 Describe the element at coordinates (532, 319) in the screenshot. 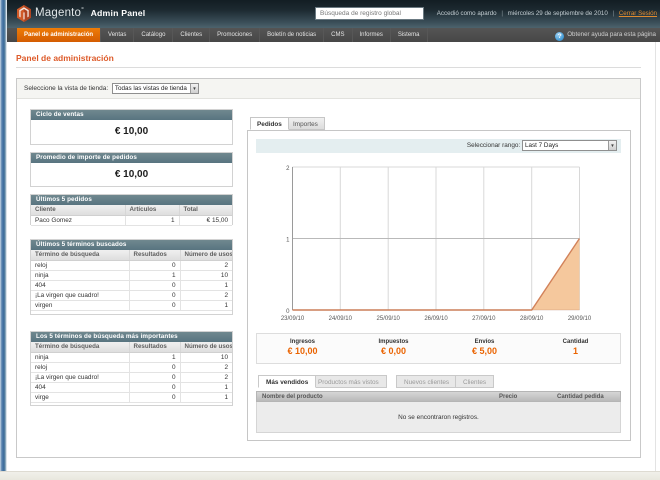

I see `svg-text: 28/09/10` at that location.